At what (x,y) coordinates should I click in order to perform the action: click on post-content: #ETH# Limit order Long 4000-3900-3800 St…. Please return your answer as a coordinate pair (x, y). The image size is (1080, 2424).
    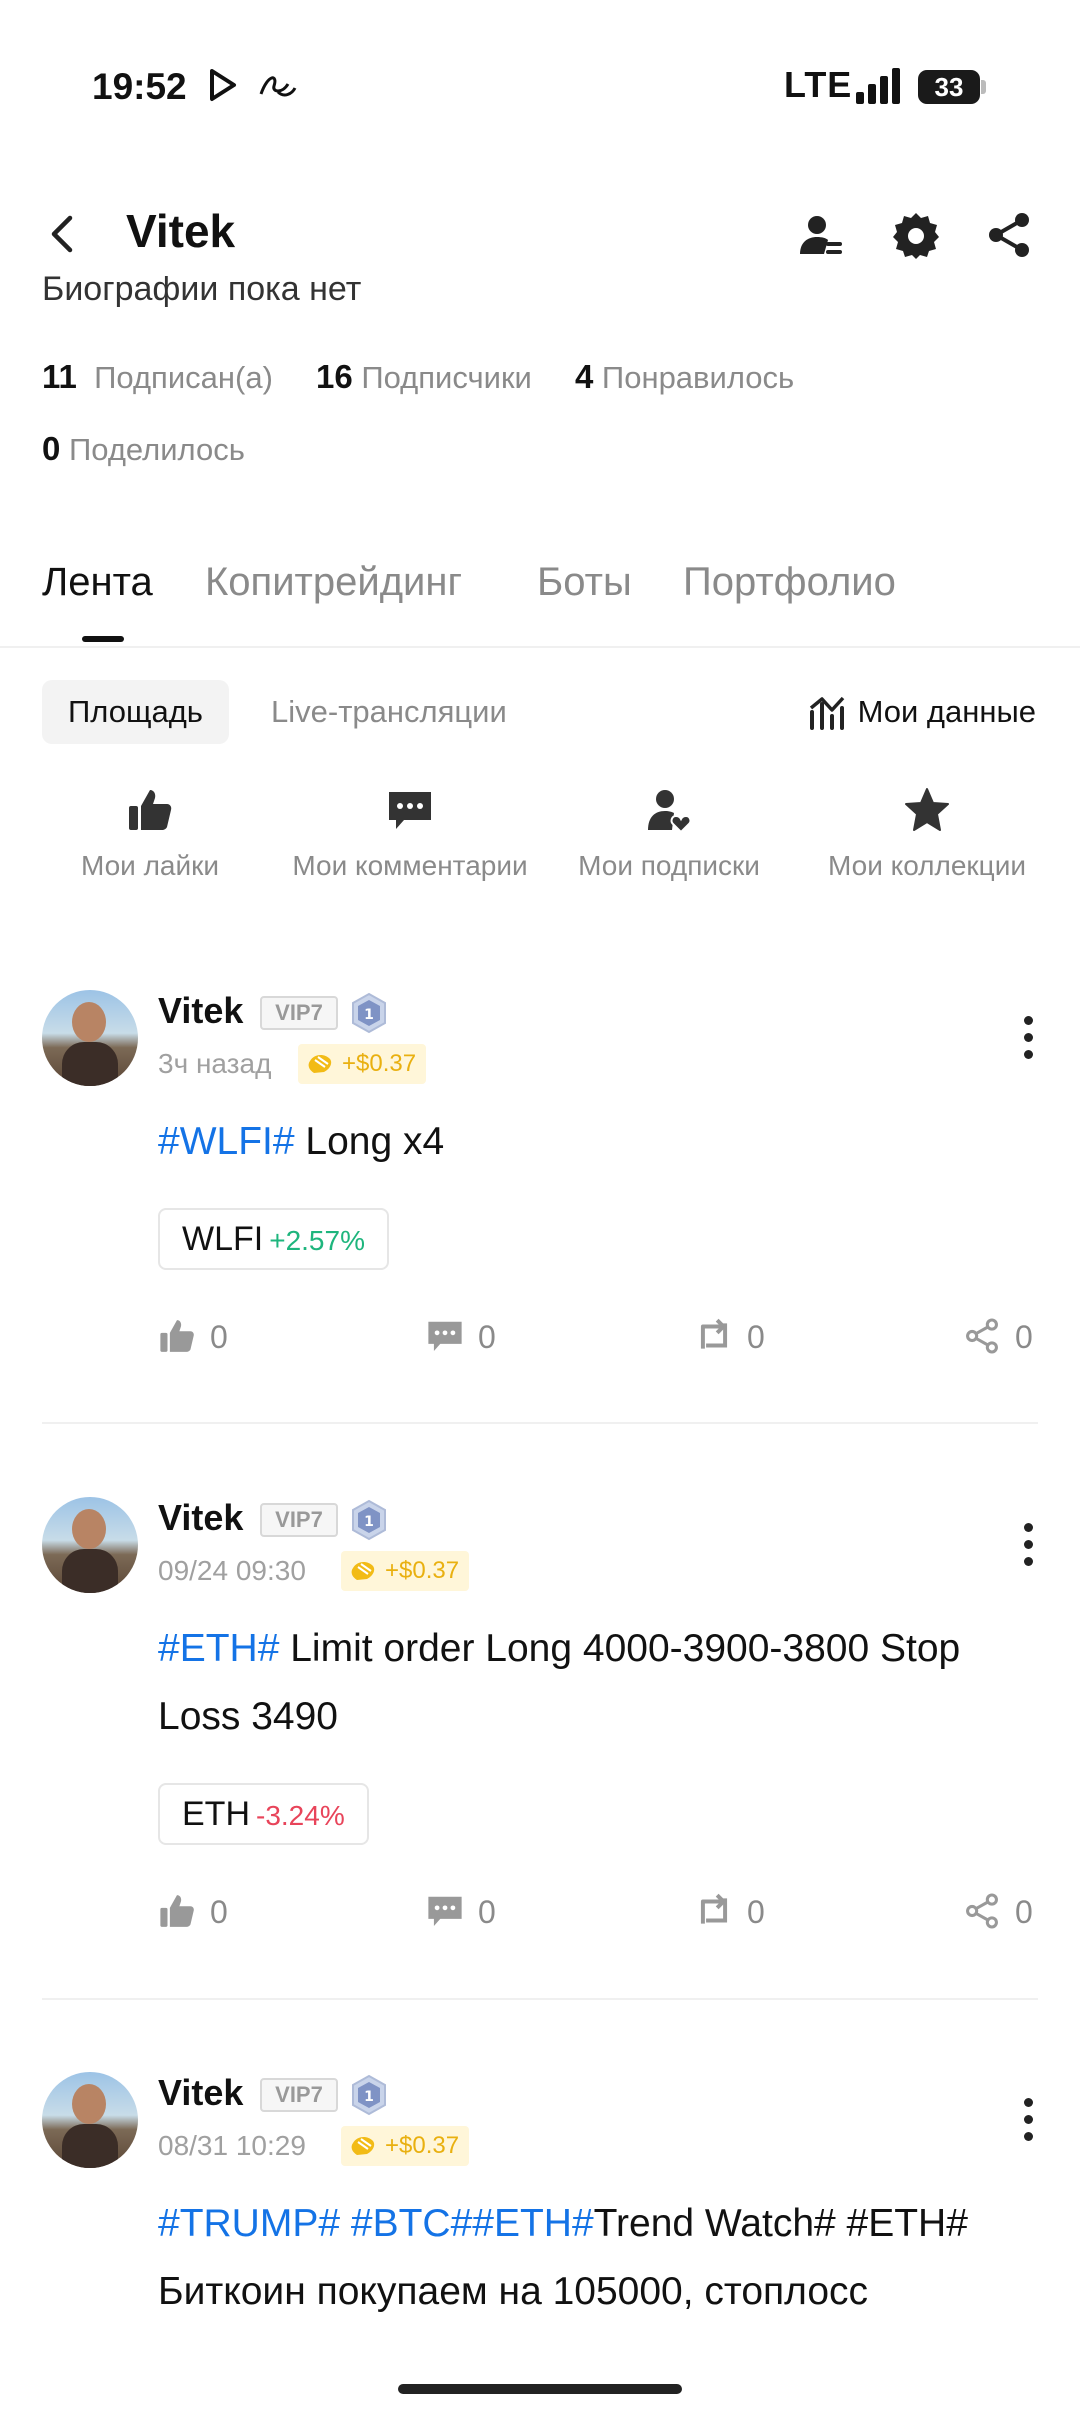
    Looking at the image, I should click on (559, 1682).